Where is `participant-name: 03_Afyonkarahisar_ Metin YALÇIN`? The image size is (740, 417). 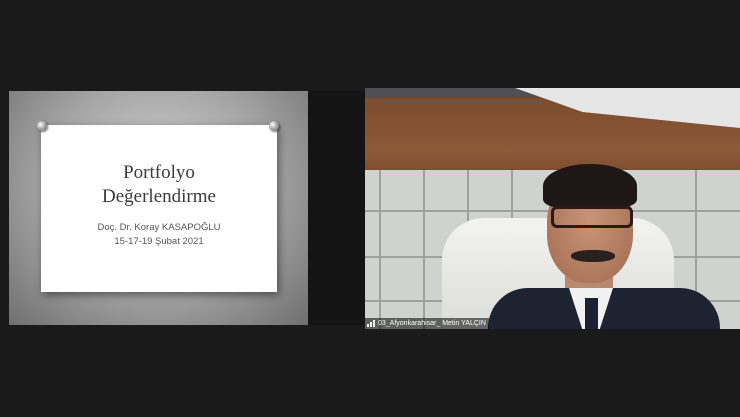
participant-name: 03_Afyonkarahisar_ Metin YALÇIN is located at coordinates (432, 323).